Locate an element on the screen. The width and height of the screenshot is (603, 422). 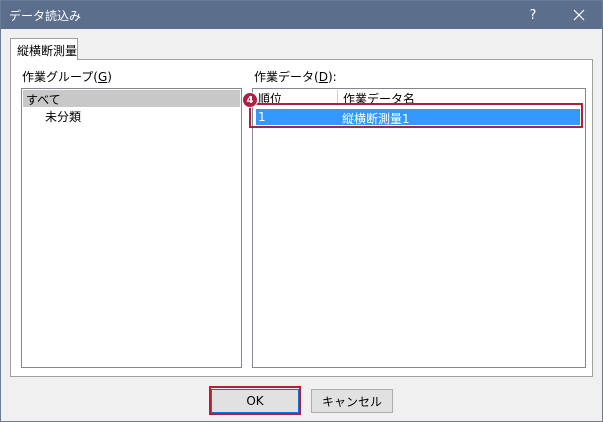
group-list-label: 作業グループ(G) is located at coordinates (67, 77).